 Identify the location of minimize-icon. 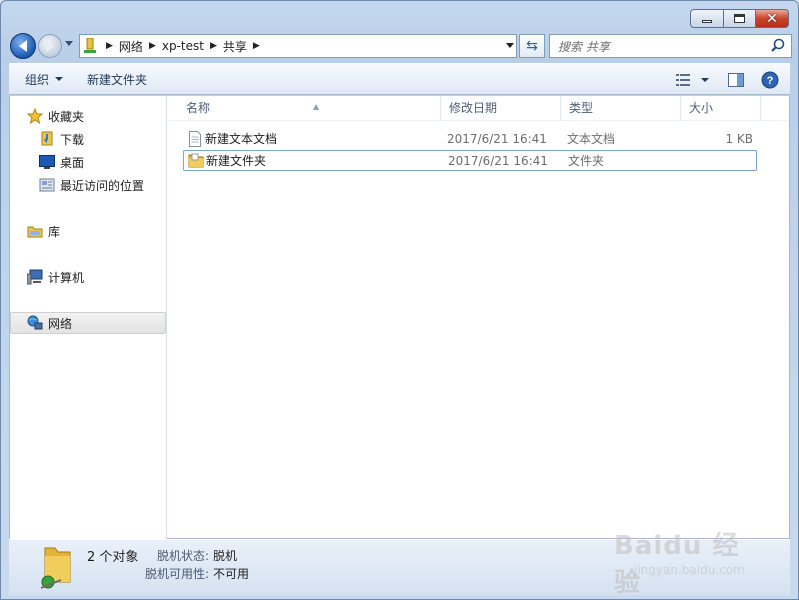
(707, 21).